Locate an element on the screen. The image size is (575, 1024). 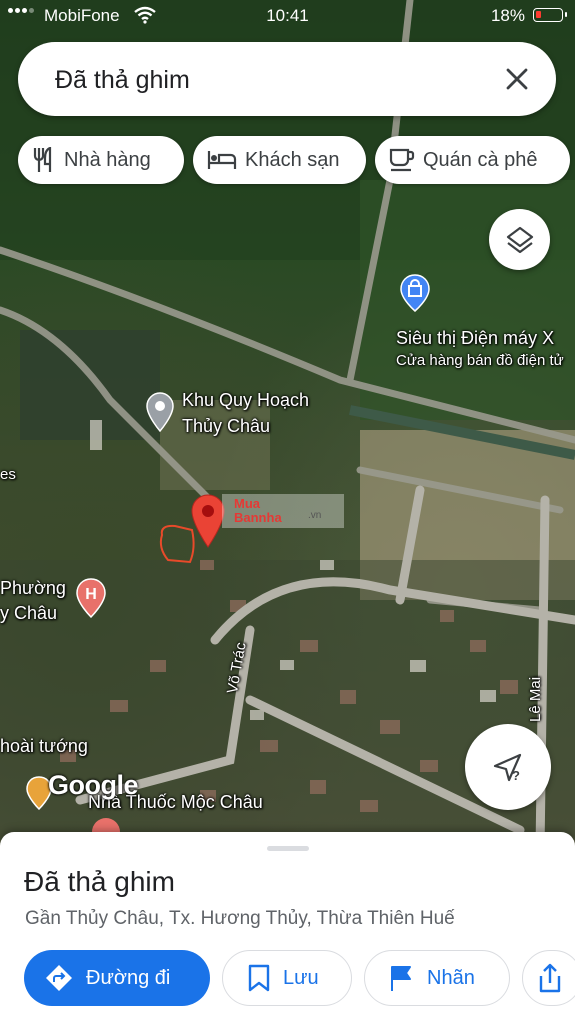
chip-hotels: Khách sạn is located at coordinates (279, 160).